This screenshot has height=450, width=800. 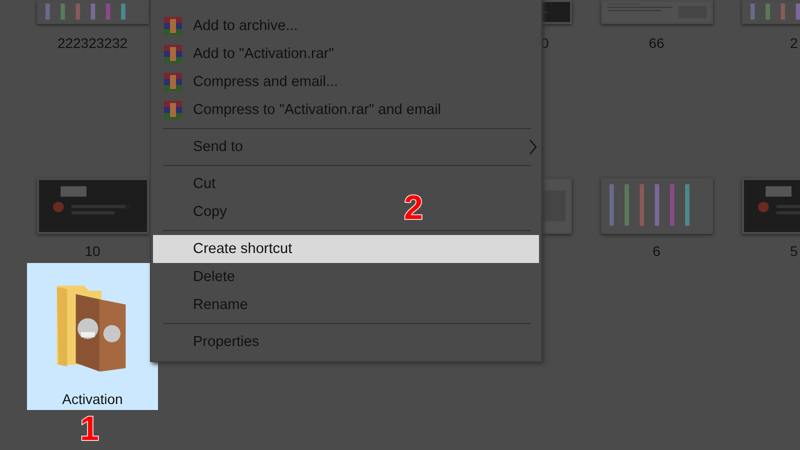 What do you see at coordinates (656, 251) in the screenshot?
I see `file-name: 6` at bounding box center [656, 251].